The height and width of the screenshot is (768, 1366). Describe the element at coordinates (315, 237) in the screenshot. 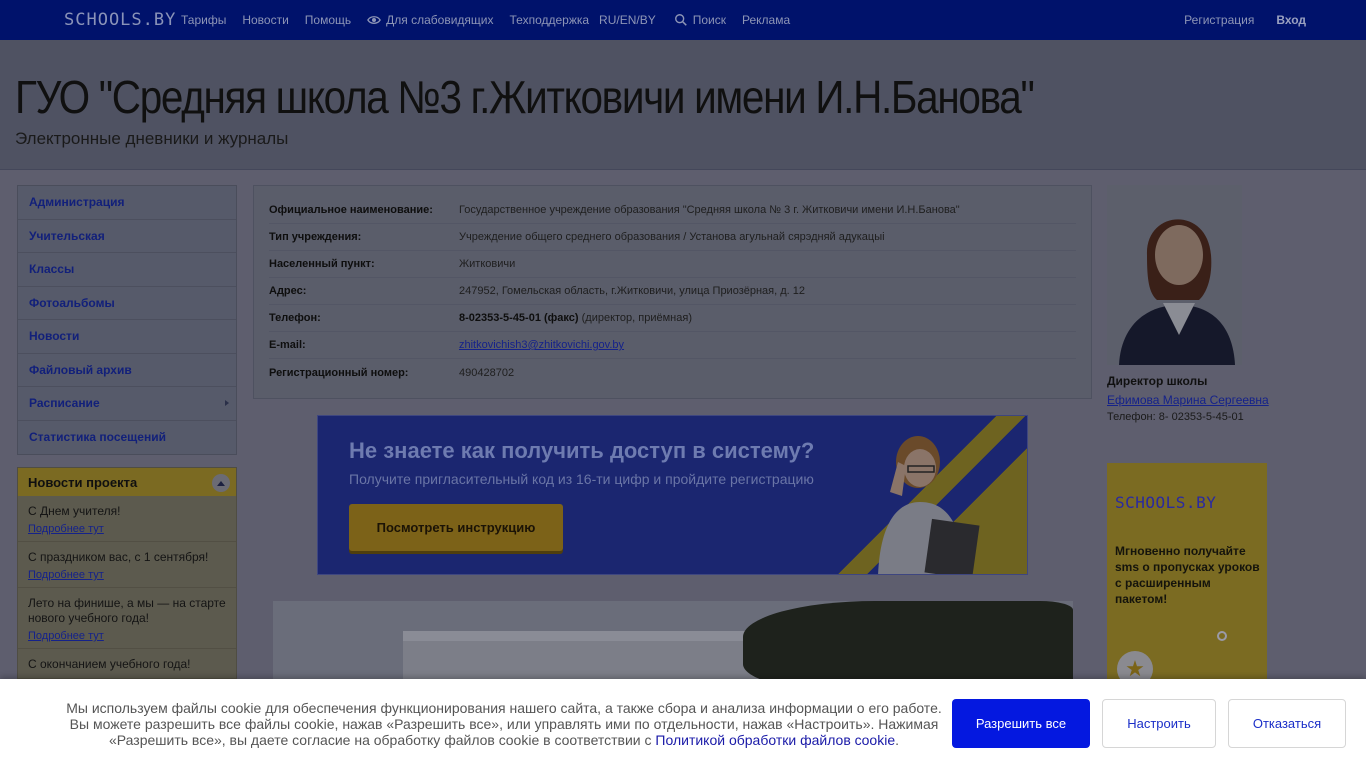

I see `info-key: Тип учреждения:` at that location.